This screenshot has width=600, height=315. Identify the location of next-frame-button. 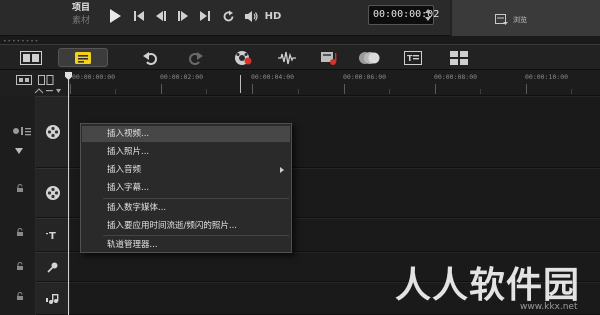
(183, 16).